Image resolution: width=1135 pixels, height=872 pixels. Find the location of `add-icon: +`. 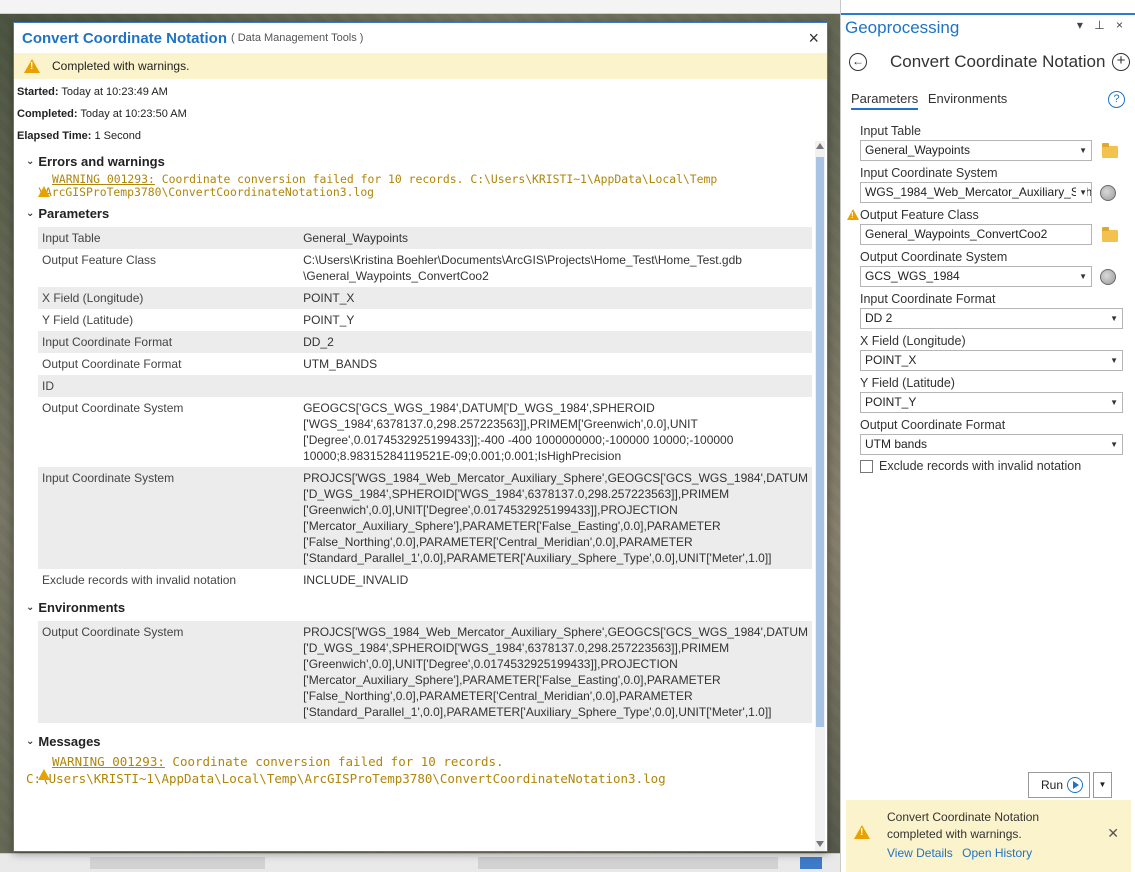

add-icon: + is located at coordinates (1121, 62).